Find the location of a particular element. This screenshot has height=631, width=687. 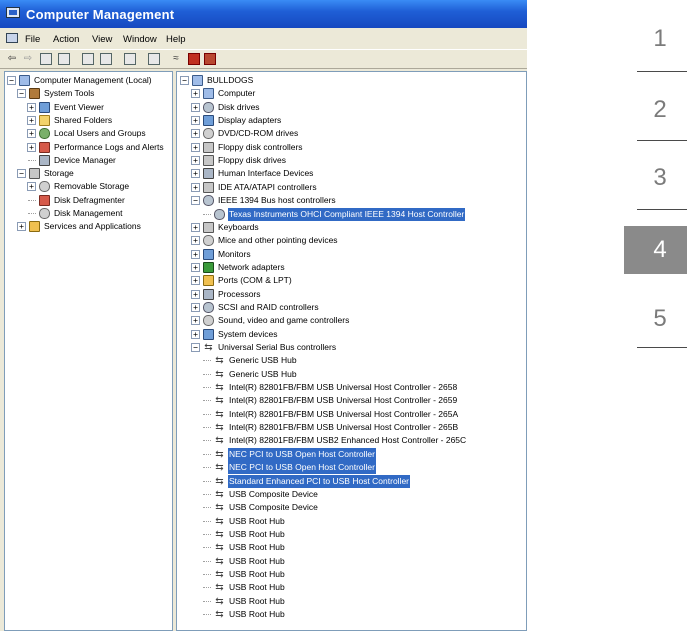

menu-window: Window is located at coordinates (140, 39).